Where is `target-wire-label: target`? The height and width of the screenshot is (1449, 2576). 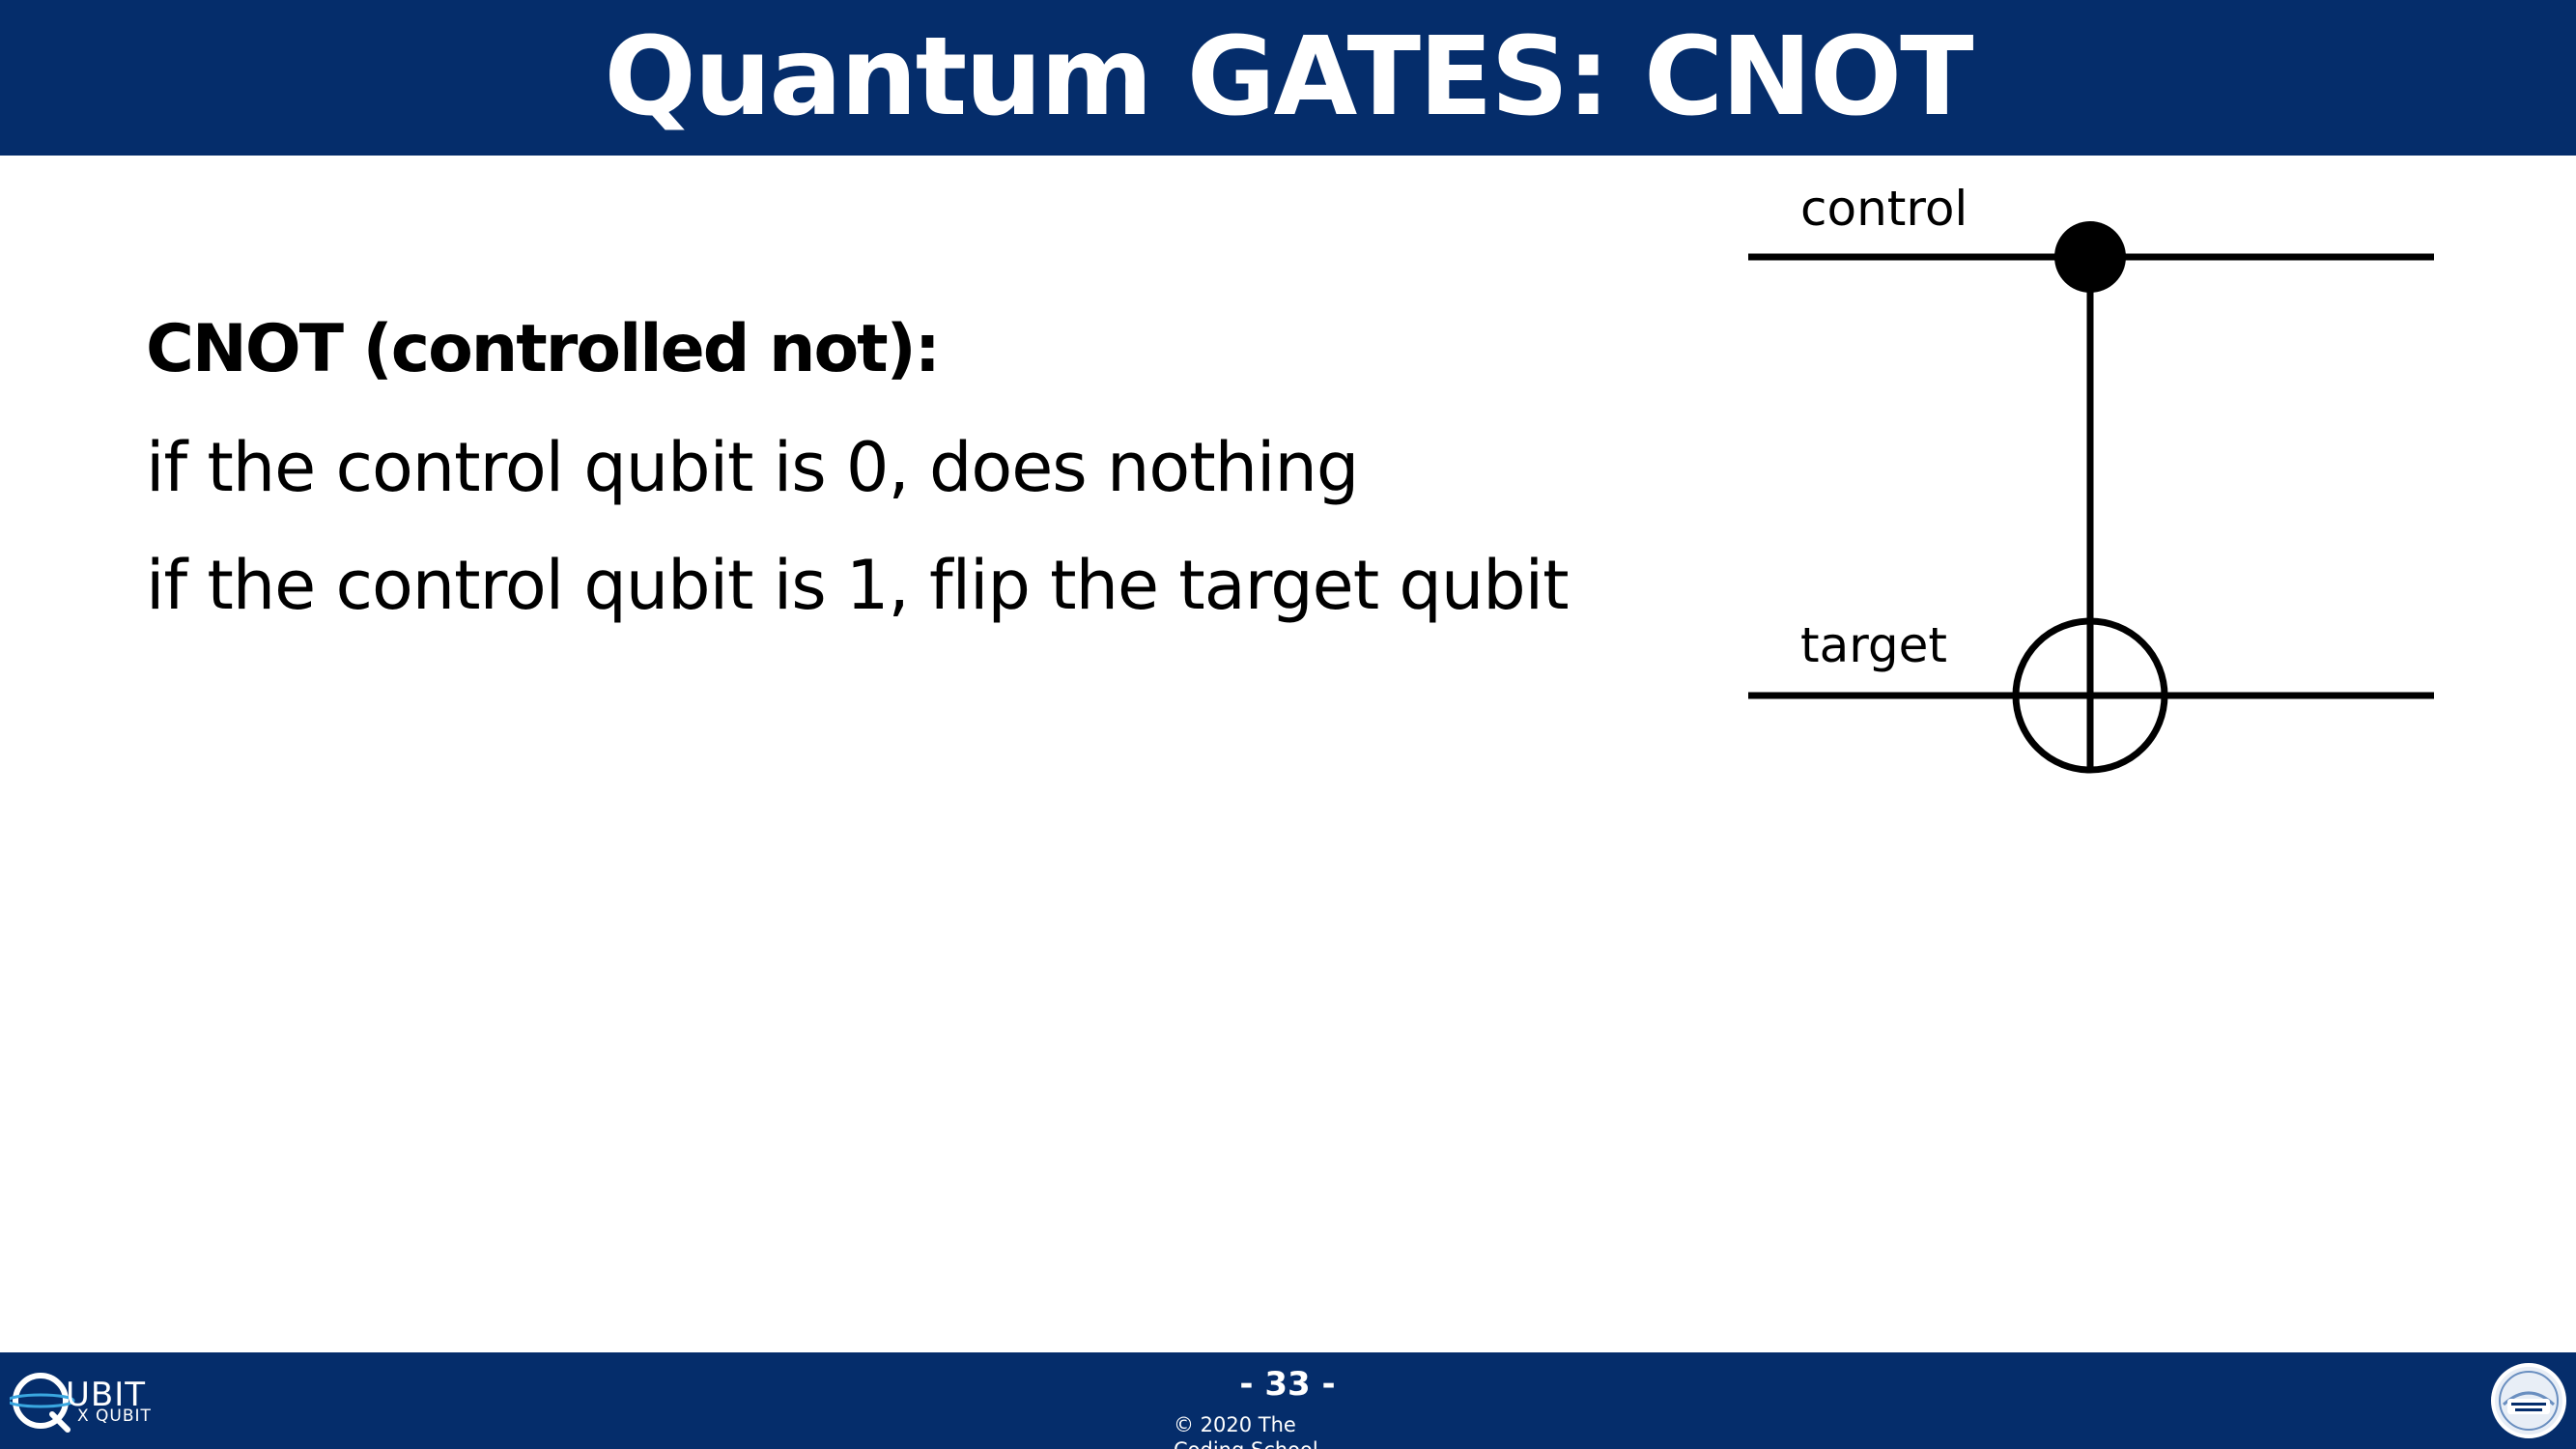 target-wire-label: target is located at coordinates (1874, 645).